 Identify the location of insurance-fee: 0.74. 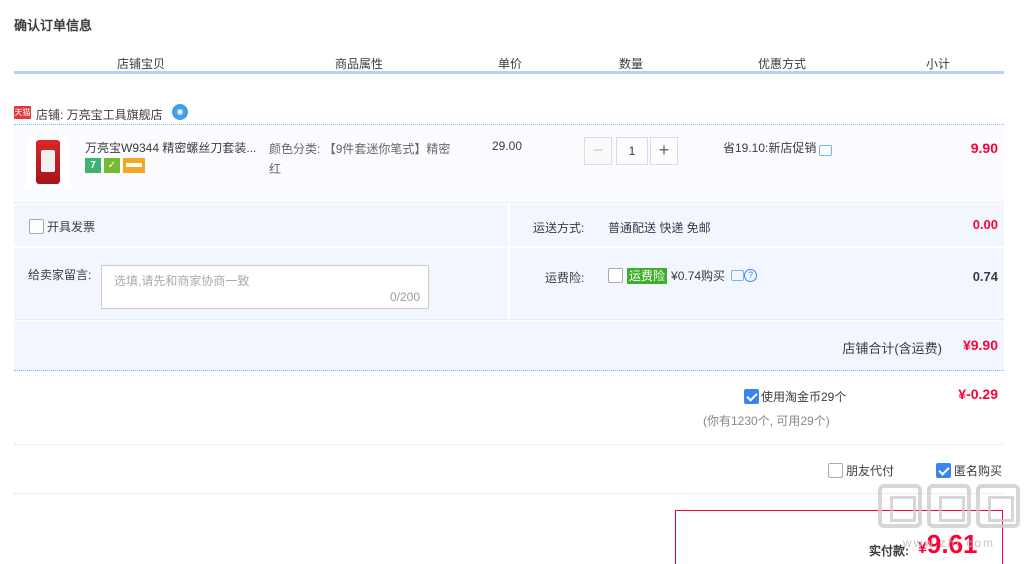
(985, 276).